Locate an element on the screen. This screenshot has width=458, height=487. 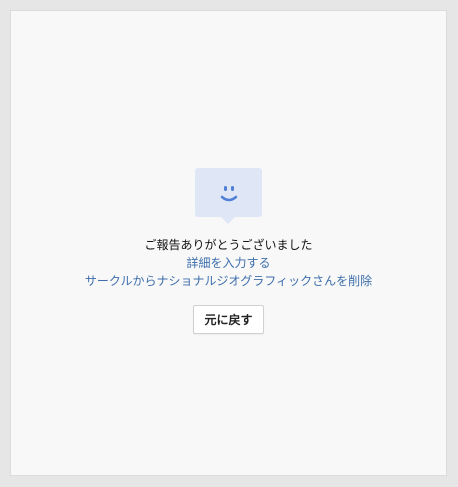
thank-you-message: ご報告ありがとうございました is located at coordinates (228, 245).